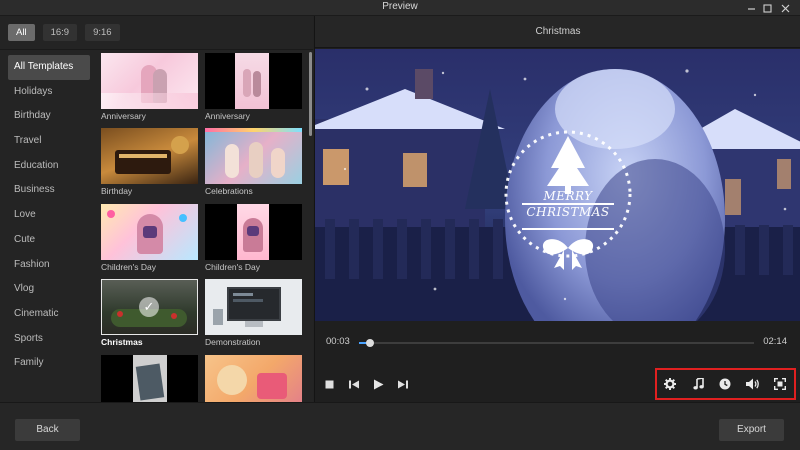 The width and height of the screenshot is (800, 450). I want to click on aspect-ratio-filters: All 16:9 9:16, so click(64, 32).